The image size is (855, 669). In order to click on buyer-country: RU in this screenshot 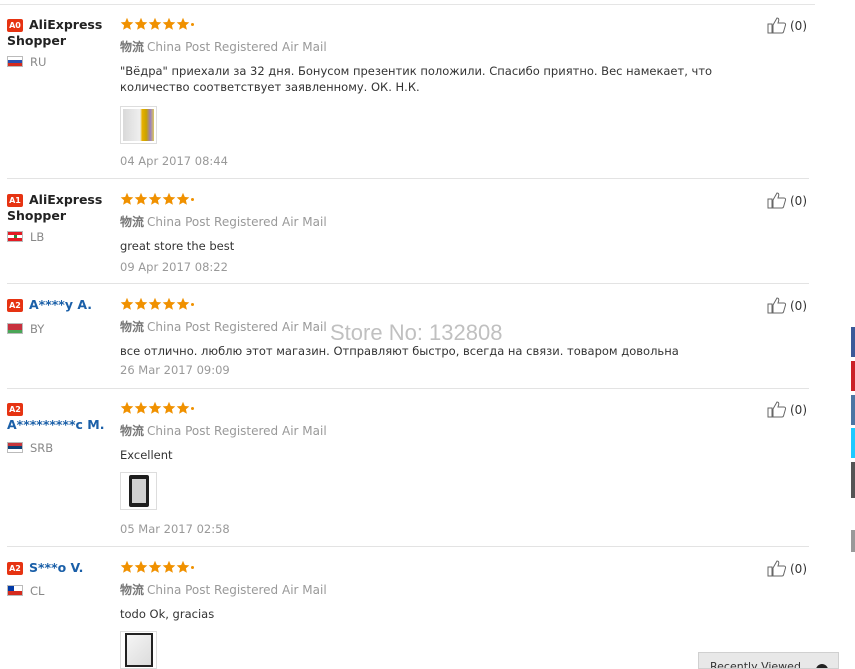, I will do `click(63, 62)`.